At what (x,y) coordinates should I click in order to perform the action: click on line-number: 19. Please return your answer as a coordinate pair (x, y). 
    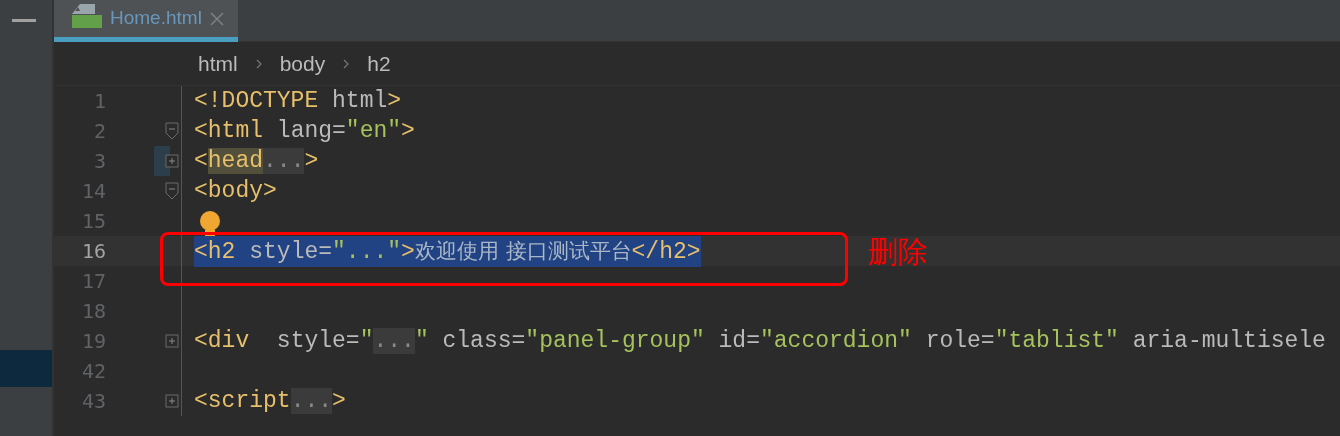
    Looking at the image, I should click on (93, 341).